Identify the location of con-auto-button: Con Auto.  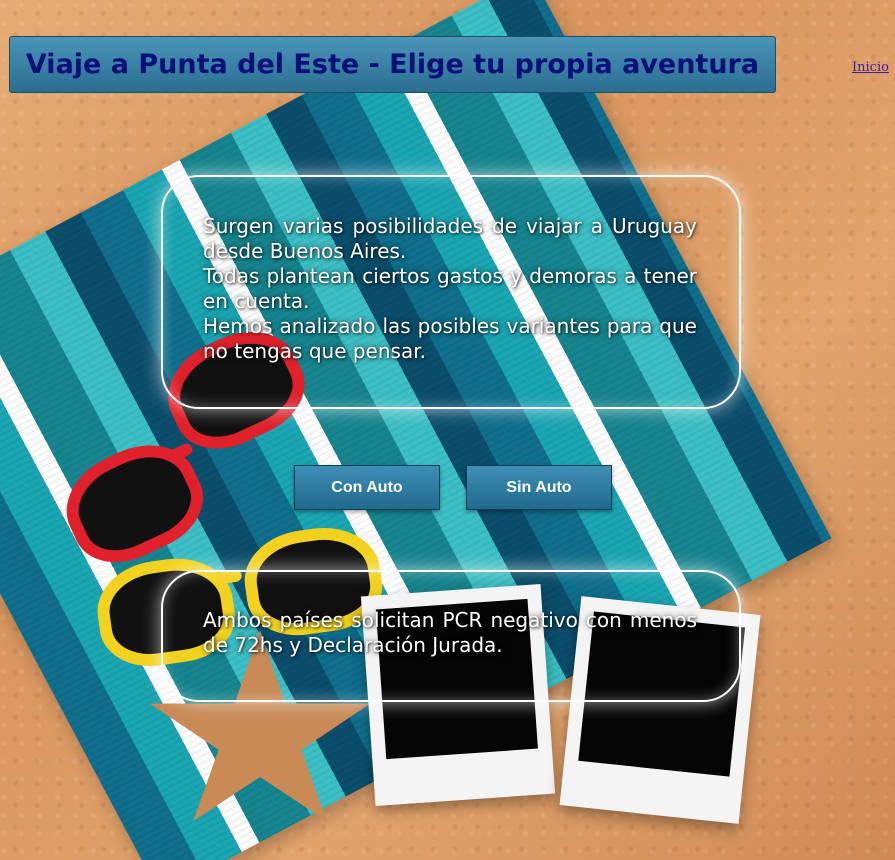
(367, 487).